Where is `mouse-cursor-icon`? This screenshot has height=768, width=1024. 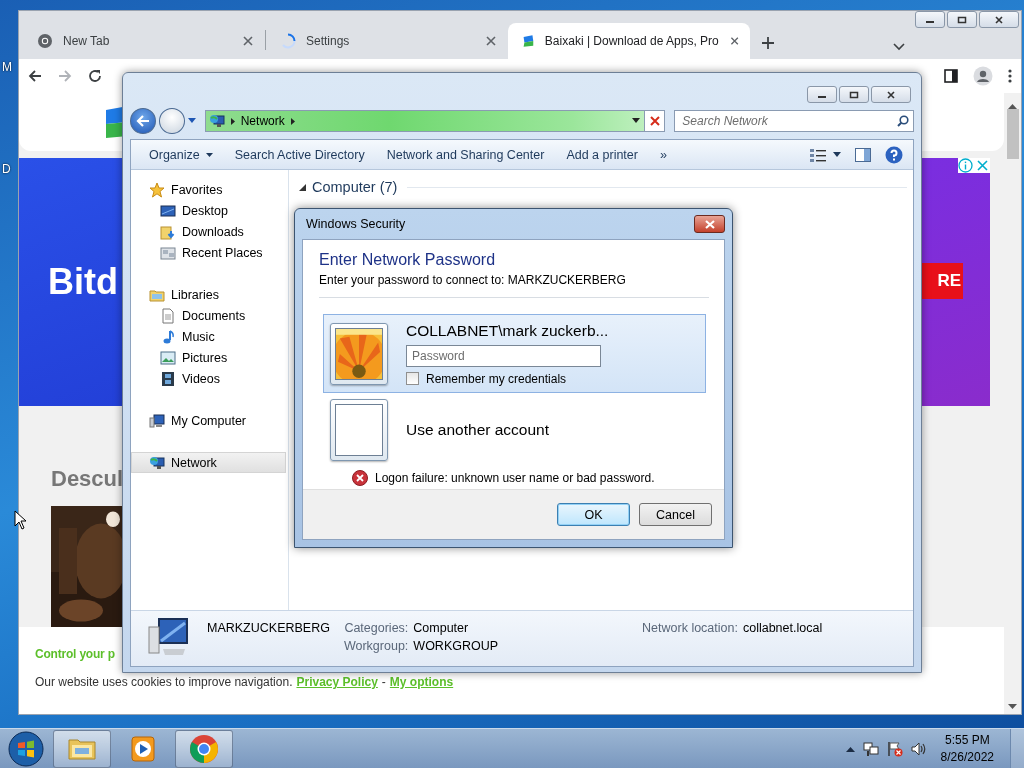 mouse-cursor-icon is located at coordinates (20, 520).